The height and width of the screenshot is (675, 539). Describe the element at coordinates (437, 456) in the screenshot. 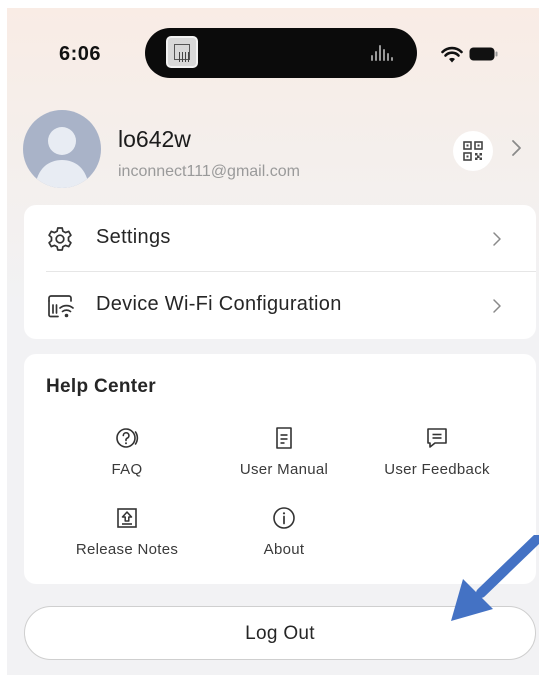

I see `help-item-user-feedback: User Feedback` at that location.